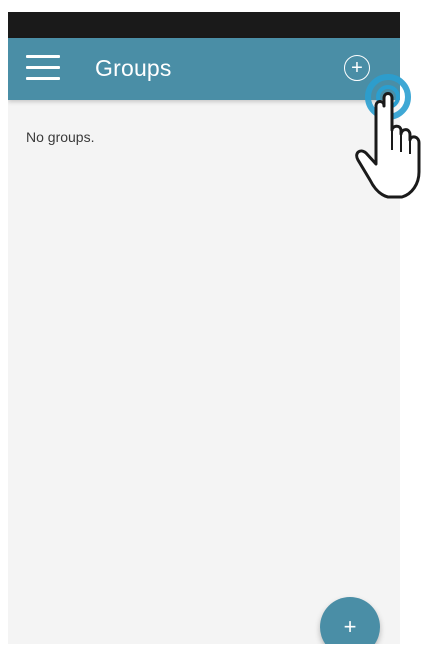 This screenshot has height=646, width=442. I want to click on empty-state-message: No groups., so click(60, 137).